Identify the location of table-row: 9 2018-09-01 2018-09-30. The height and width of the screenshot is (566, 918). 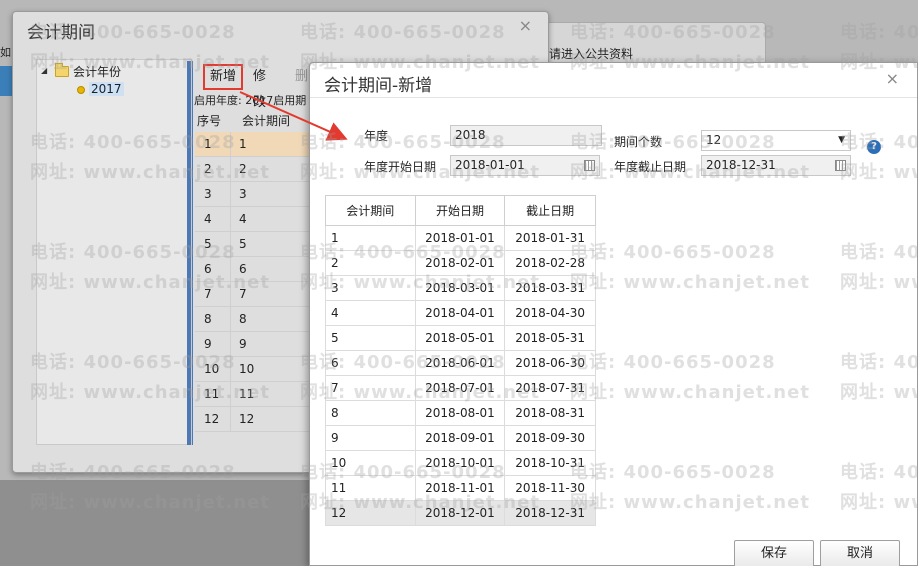
(460, 438).